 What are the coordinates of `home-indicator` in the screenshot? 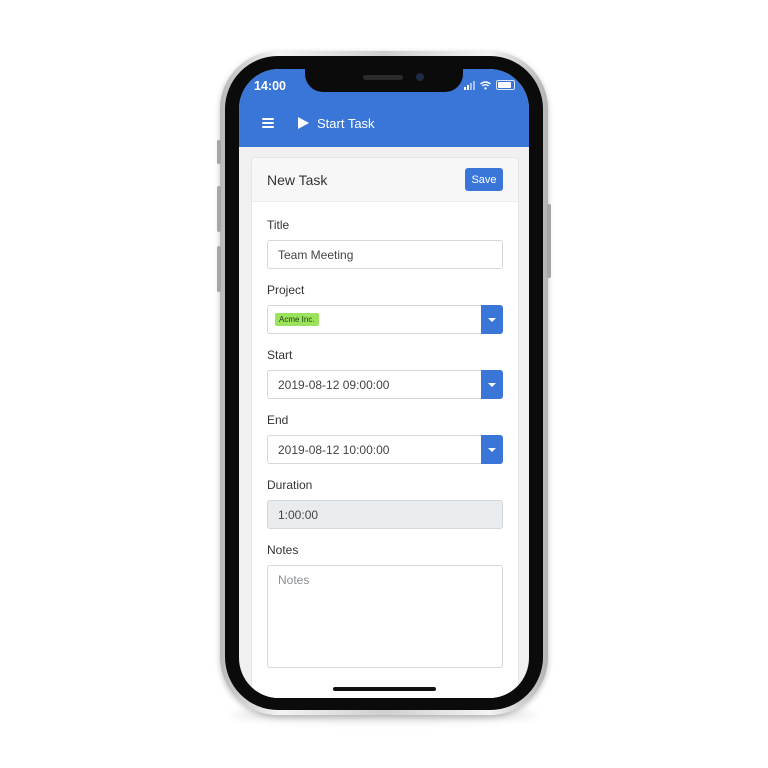 It's located at (384, 689).